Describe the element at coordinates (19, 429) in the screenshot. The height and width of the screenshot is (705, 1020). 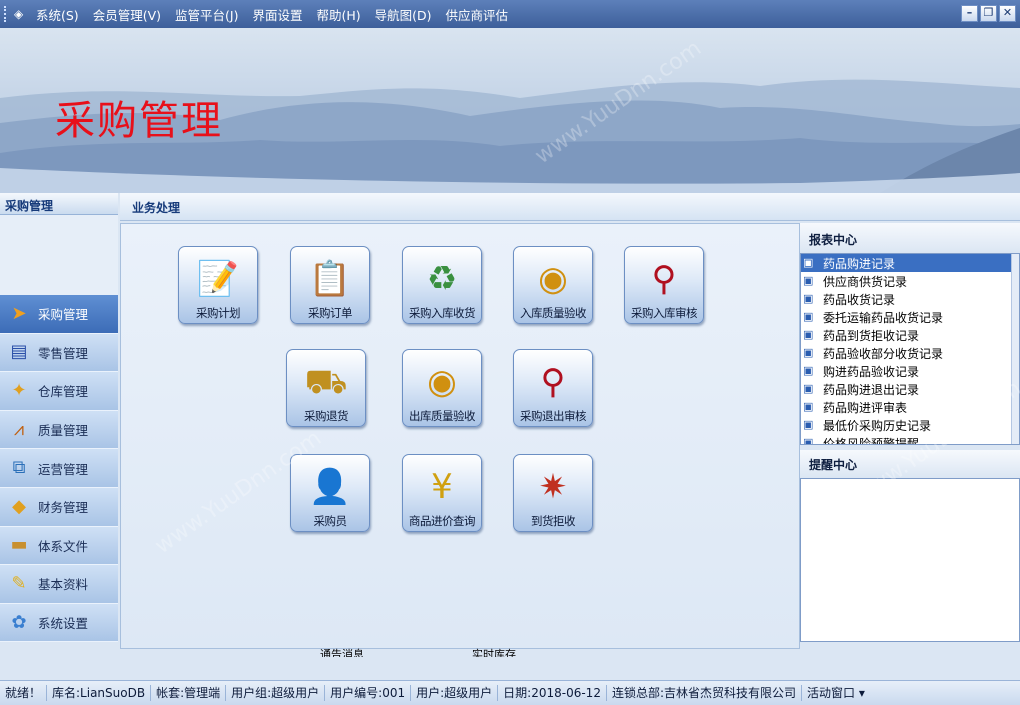
I see `compass-icon: ⩘` at that location.